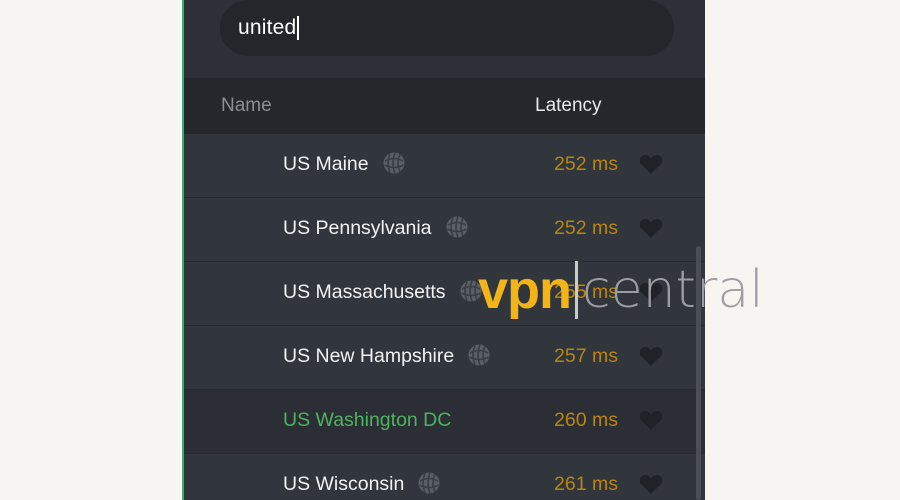  What do you see at coordinates (246, 106) in the screenshot?
I see `column-header-name: Name` at bounding box center [246, 106].